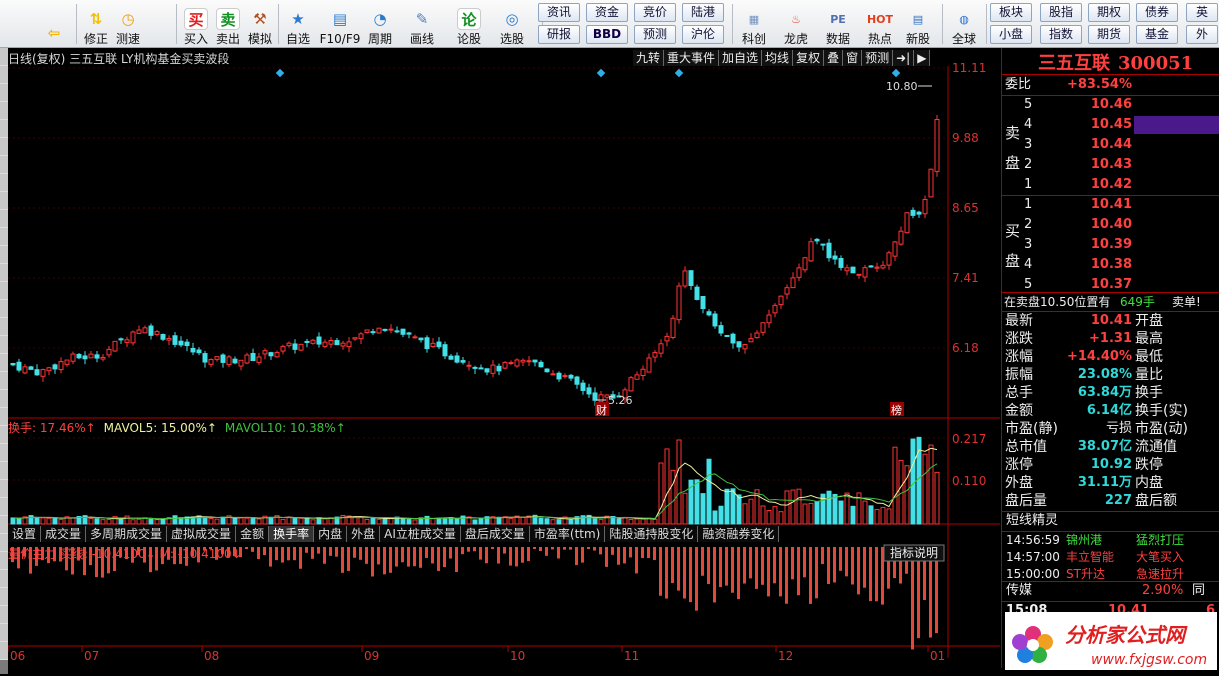 The height and width of the screenshot is (676, 1219). Describe the element at coordinates (202, 534) in the screenshot. I see `indicator-tab: 虚拟成交量` at that location.